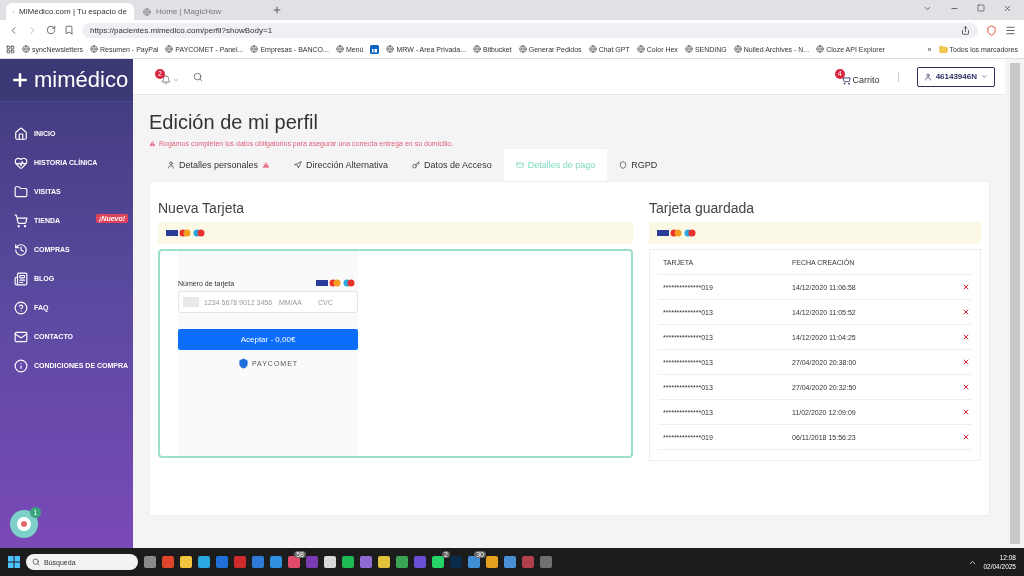 The image size is (1024, 576). What do you see at coordinates (458, 165) in the screenshot?
I see `tab-label: Datos de Acceso` at bounding box center [458, 165].